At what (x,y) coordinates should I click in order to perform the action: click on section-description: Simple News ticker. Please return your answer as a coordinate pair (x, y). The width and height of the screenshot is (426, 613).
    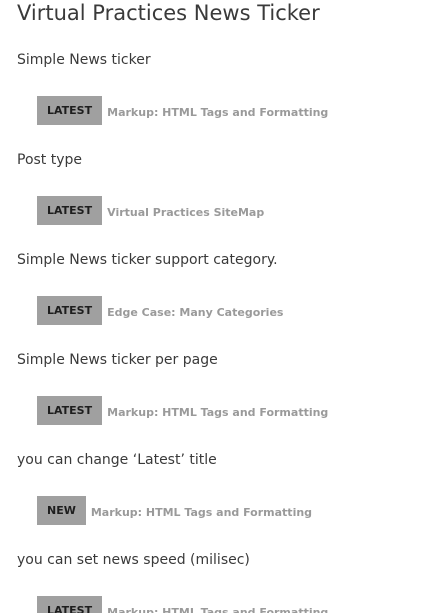
    Looking at the image, I should click on (84, 60).